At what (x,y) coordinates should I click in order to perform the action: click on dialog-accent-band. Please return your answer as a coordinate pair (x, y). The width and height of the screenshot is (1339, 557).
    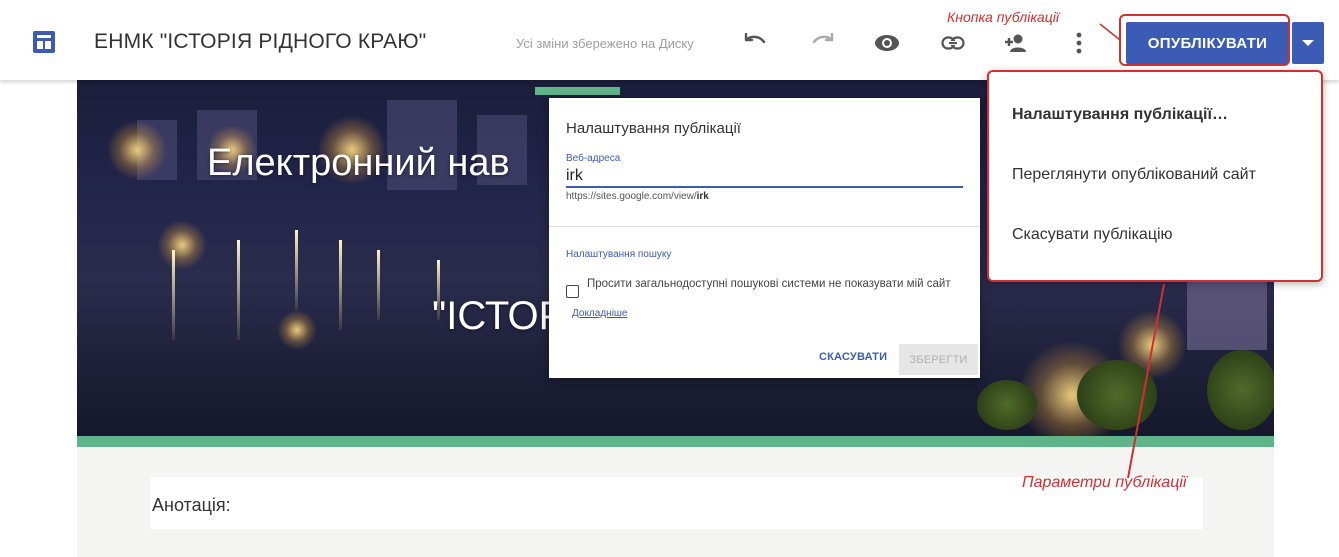
    Looking at the image, I should click on (577, 91).